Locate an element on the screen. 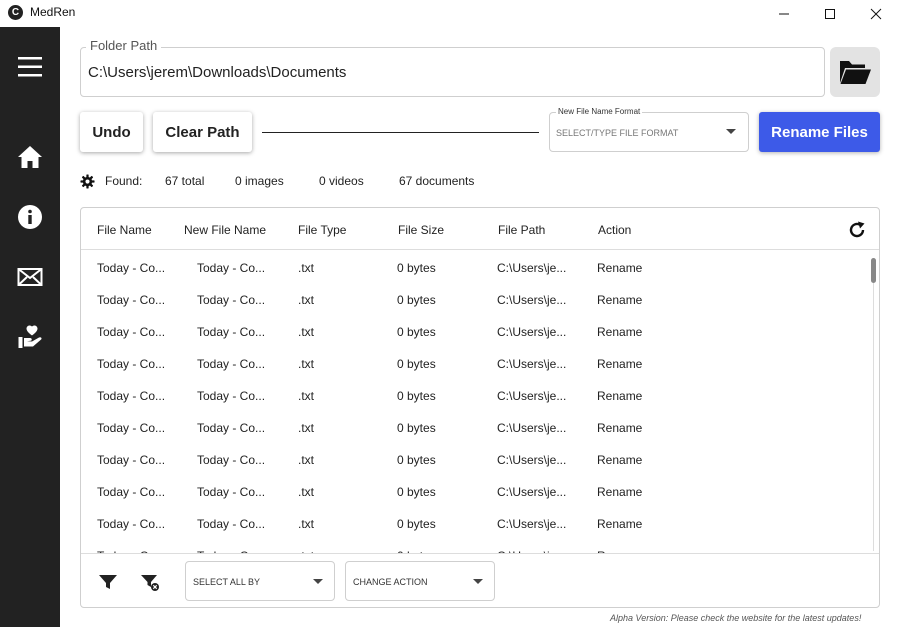 The height and width of the screenshot is (627, 899). info-icon is located at coordinates (30, 217).